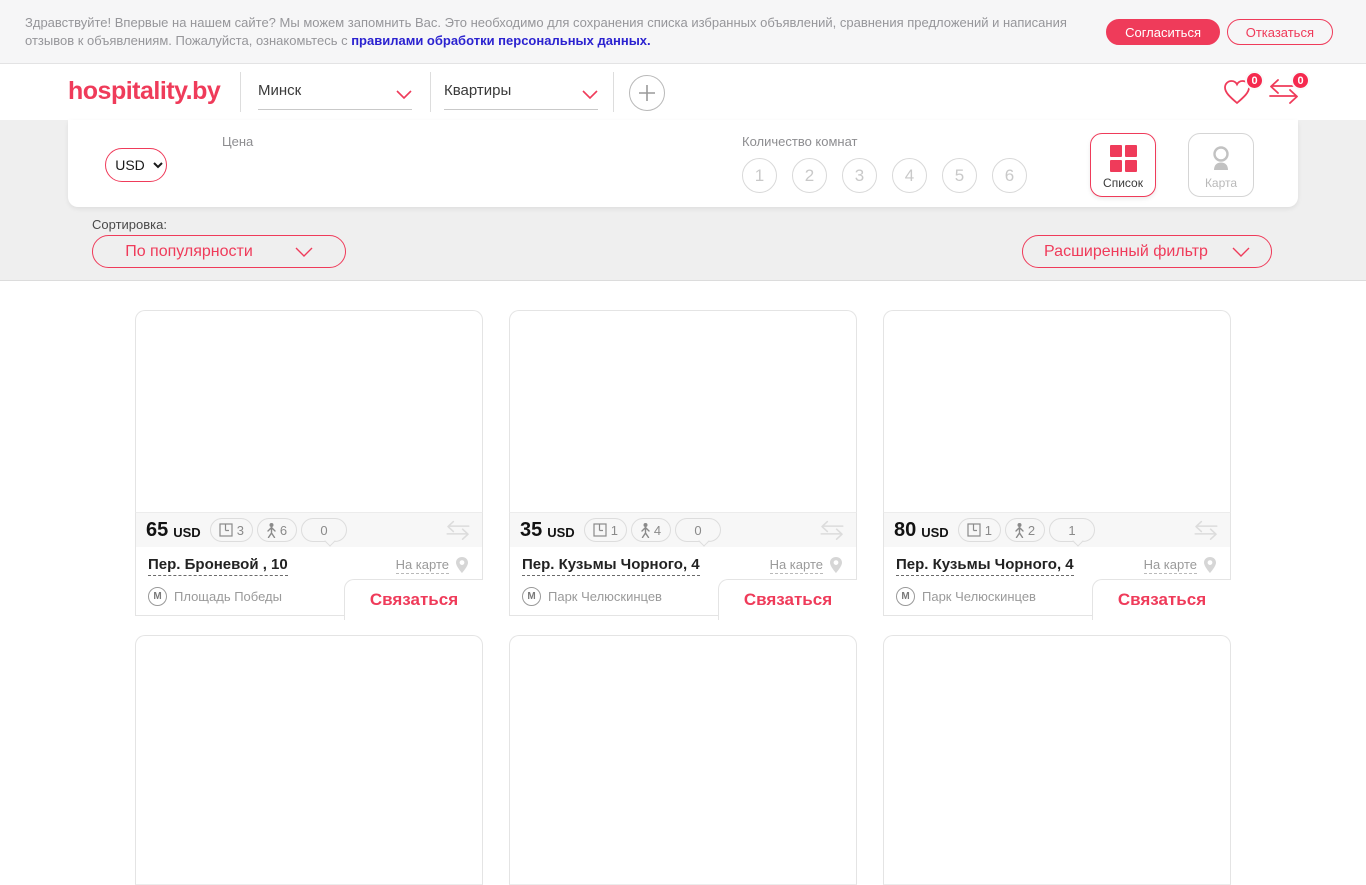 This screenshot has width=1366, height=885. I want to click on favorites-button: 0, so click(1243, 91).